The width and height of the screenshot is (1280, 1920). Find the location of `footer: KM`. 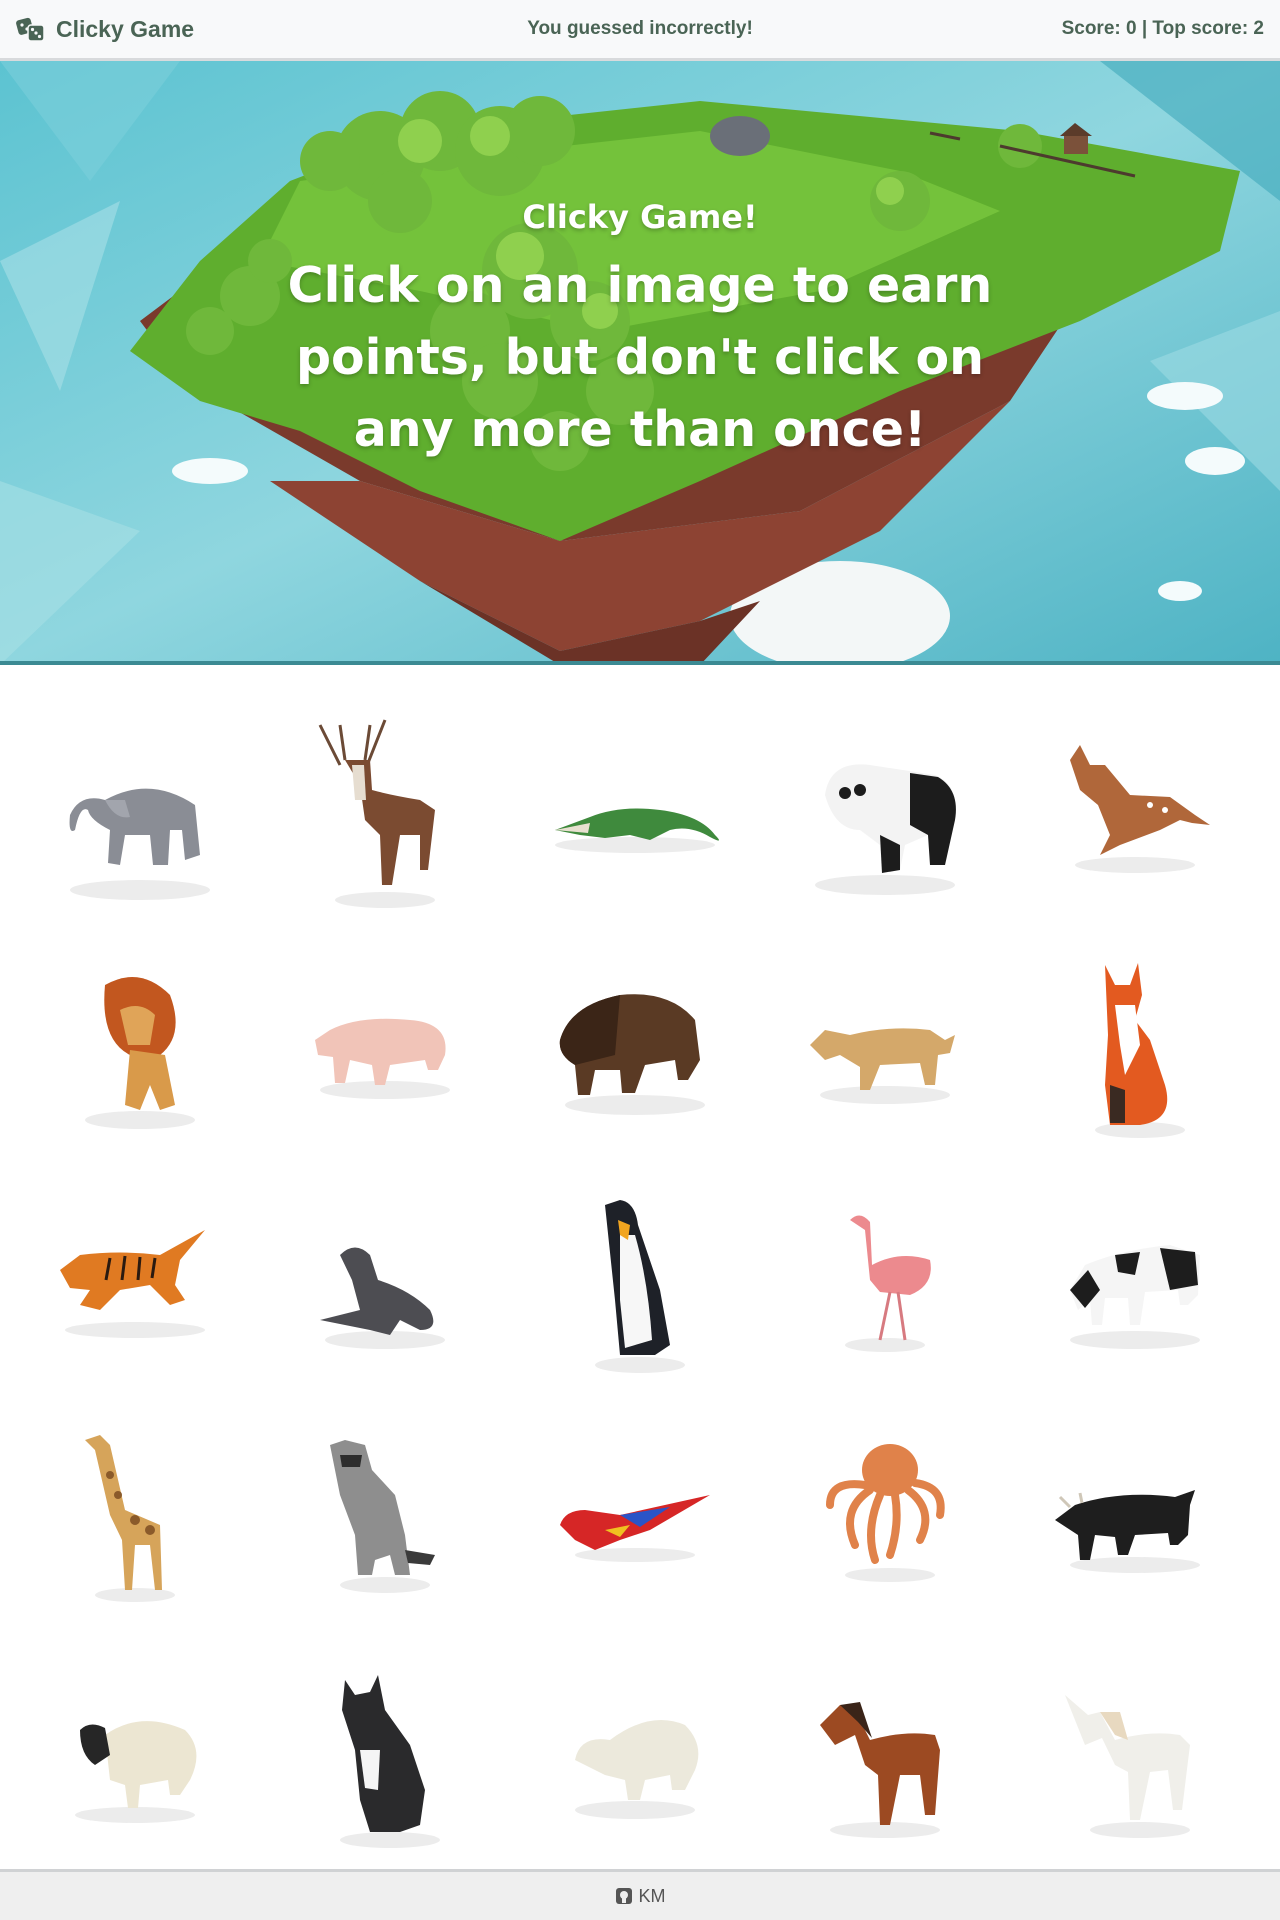

footer: KM is located at coordinates (640, 1894).